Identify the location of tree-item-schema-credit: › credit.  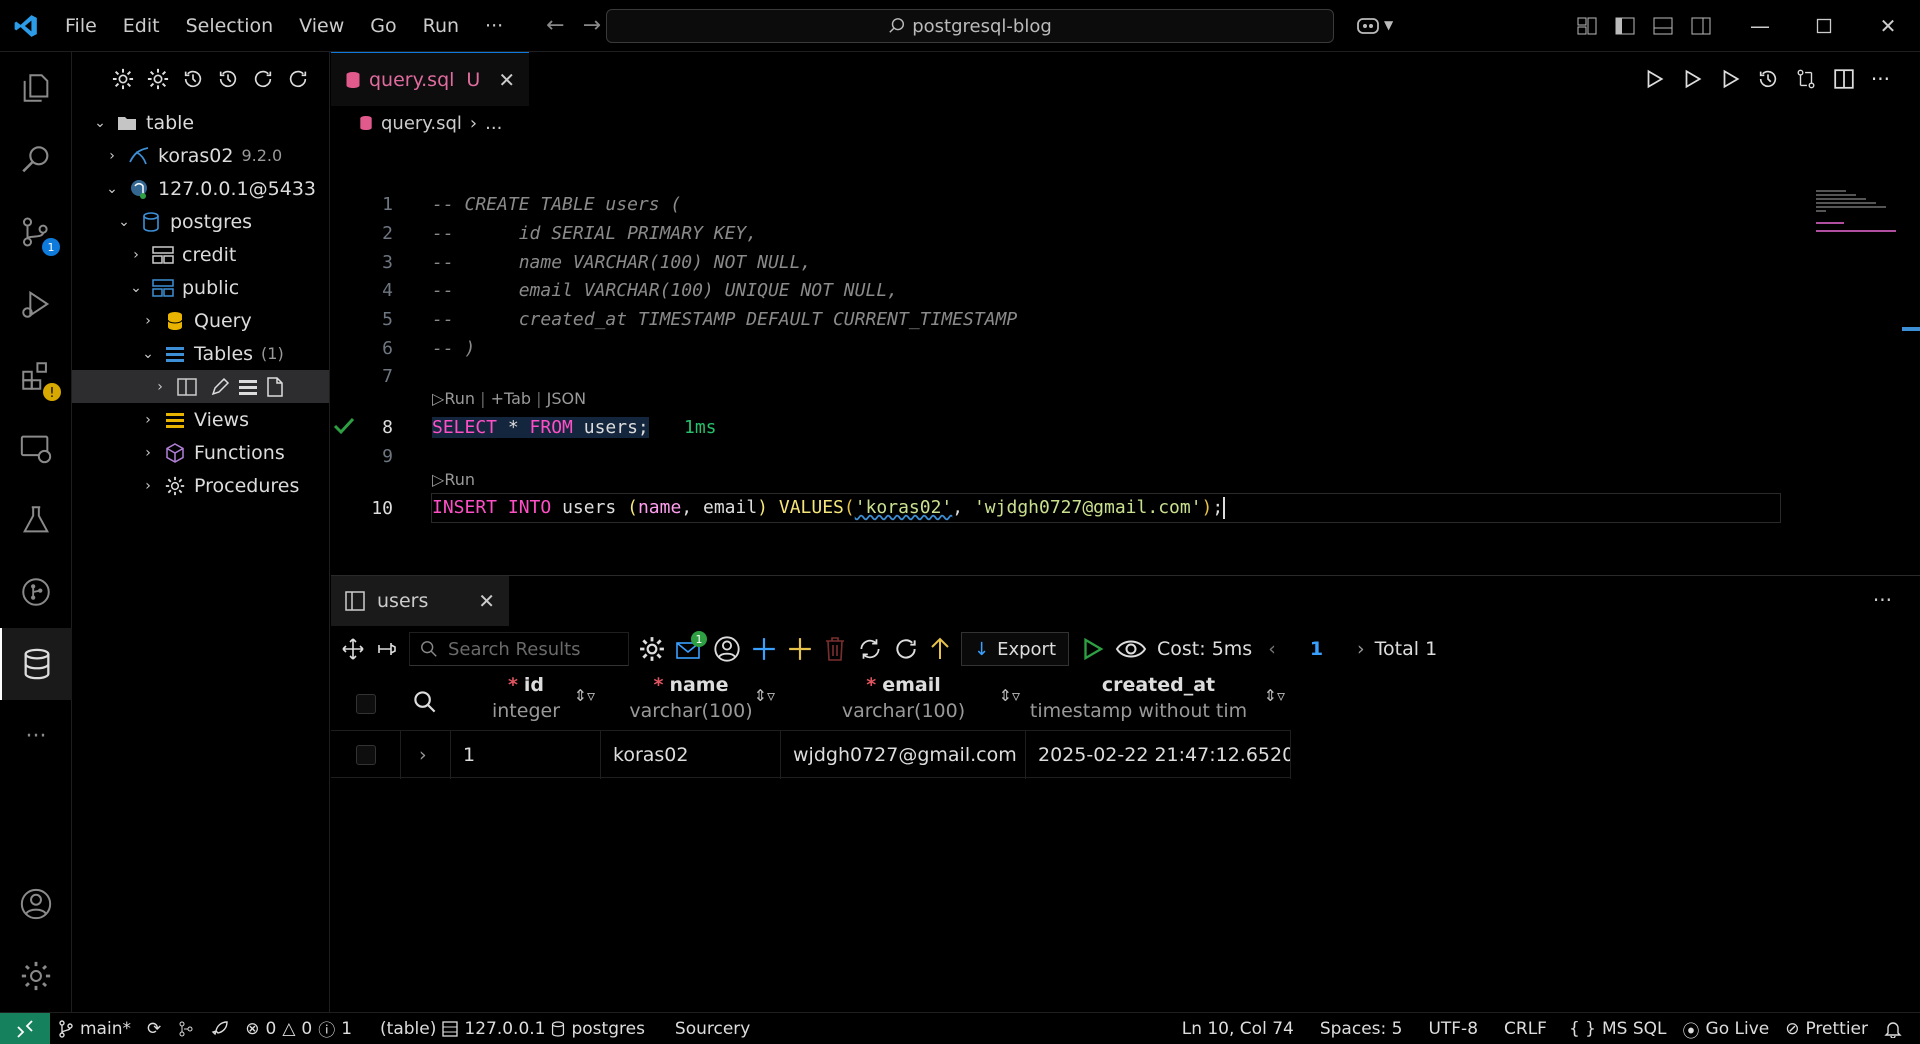
(200, 254).